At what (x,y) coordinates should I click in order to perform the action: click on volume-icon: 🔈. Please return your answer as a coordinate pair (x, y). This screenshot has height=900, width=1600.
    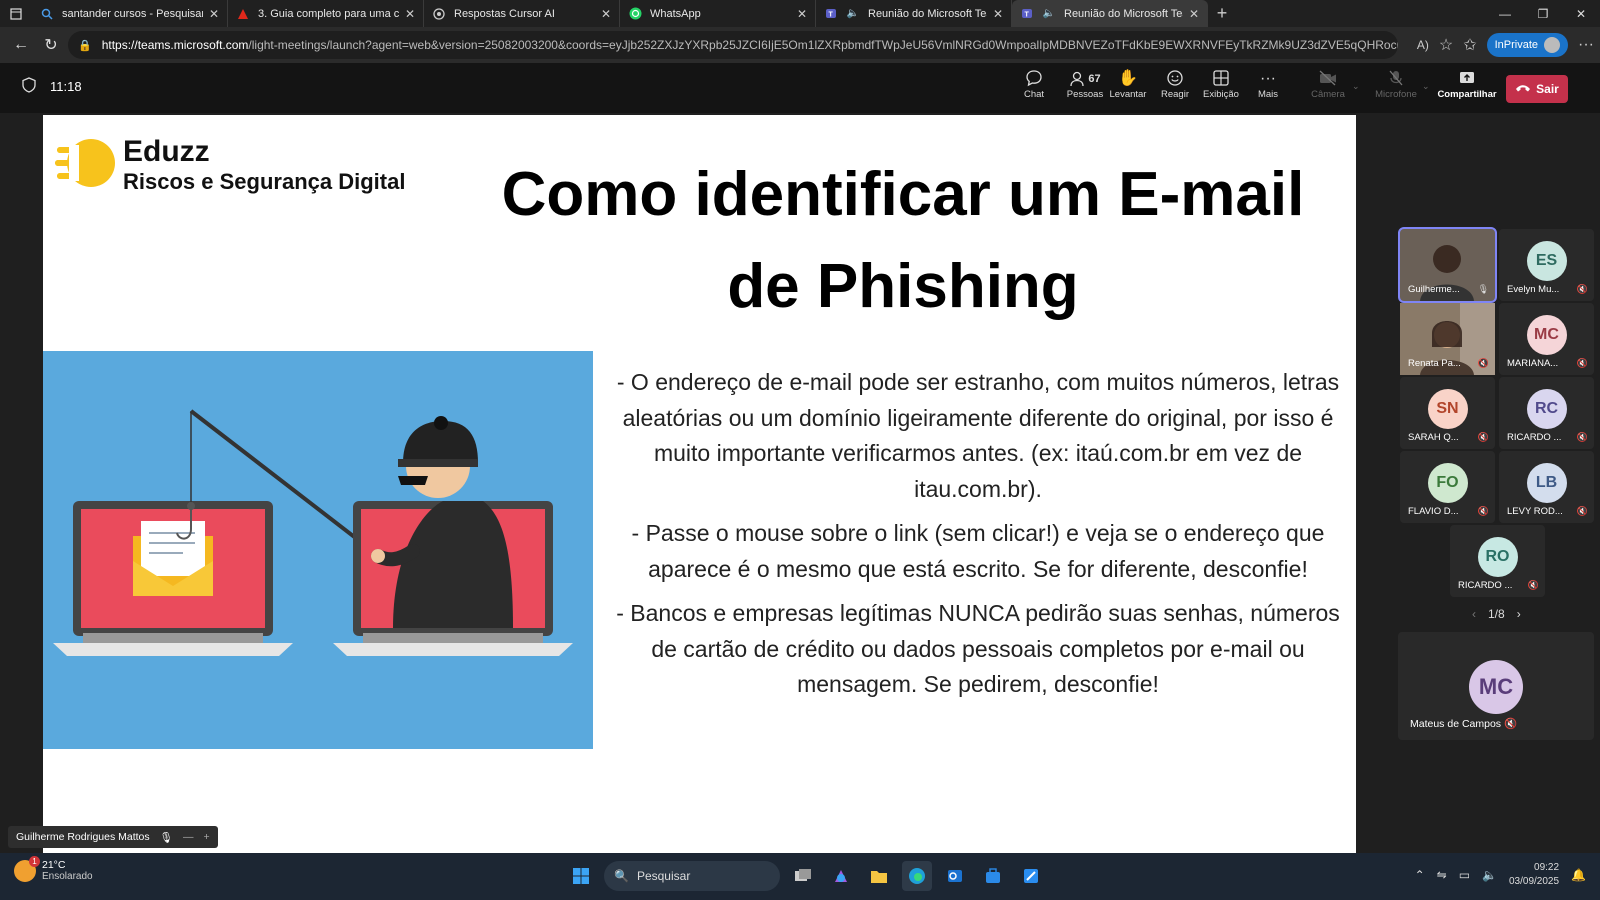
    Looking at the image, I should click on (1489, 875).